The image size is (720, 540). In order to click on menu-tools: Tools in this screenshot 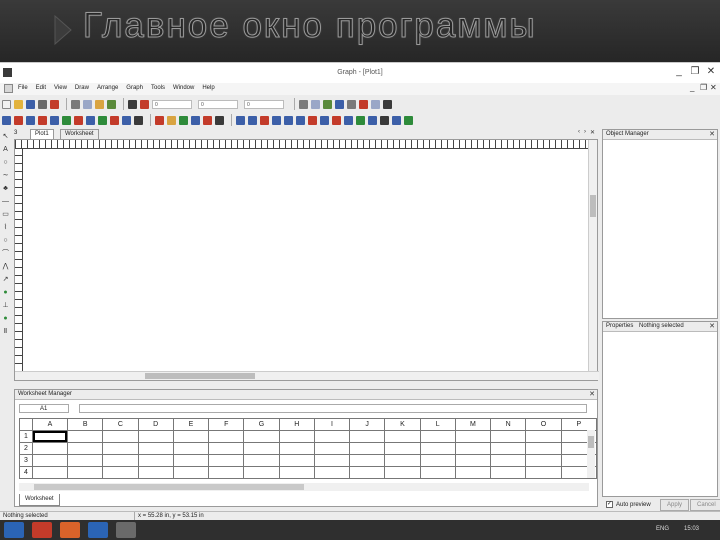, I will do `click(158, 88)`.